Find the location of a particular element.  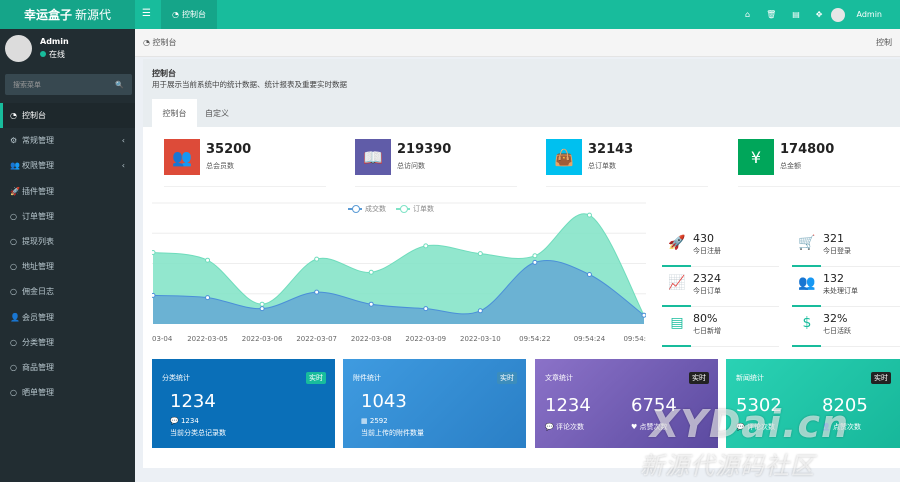

tab-dashboard: 控制台 is located at coordinates (174, 113).